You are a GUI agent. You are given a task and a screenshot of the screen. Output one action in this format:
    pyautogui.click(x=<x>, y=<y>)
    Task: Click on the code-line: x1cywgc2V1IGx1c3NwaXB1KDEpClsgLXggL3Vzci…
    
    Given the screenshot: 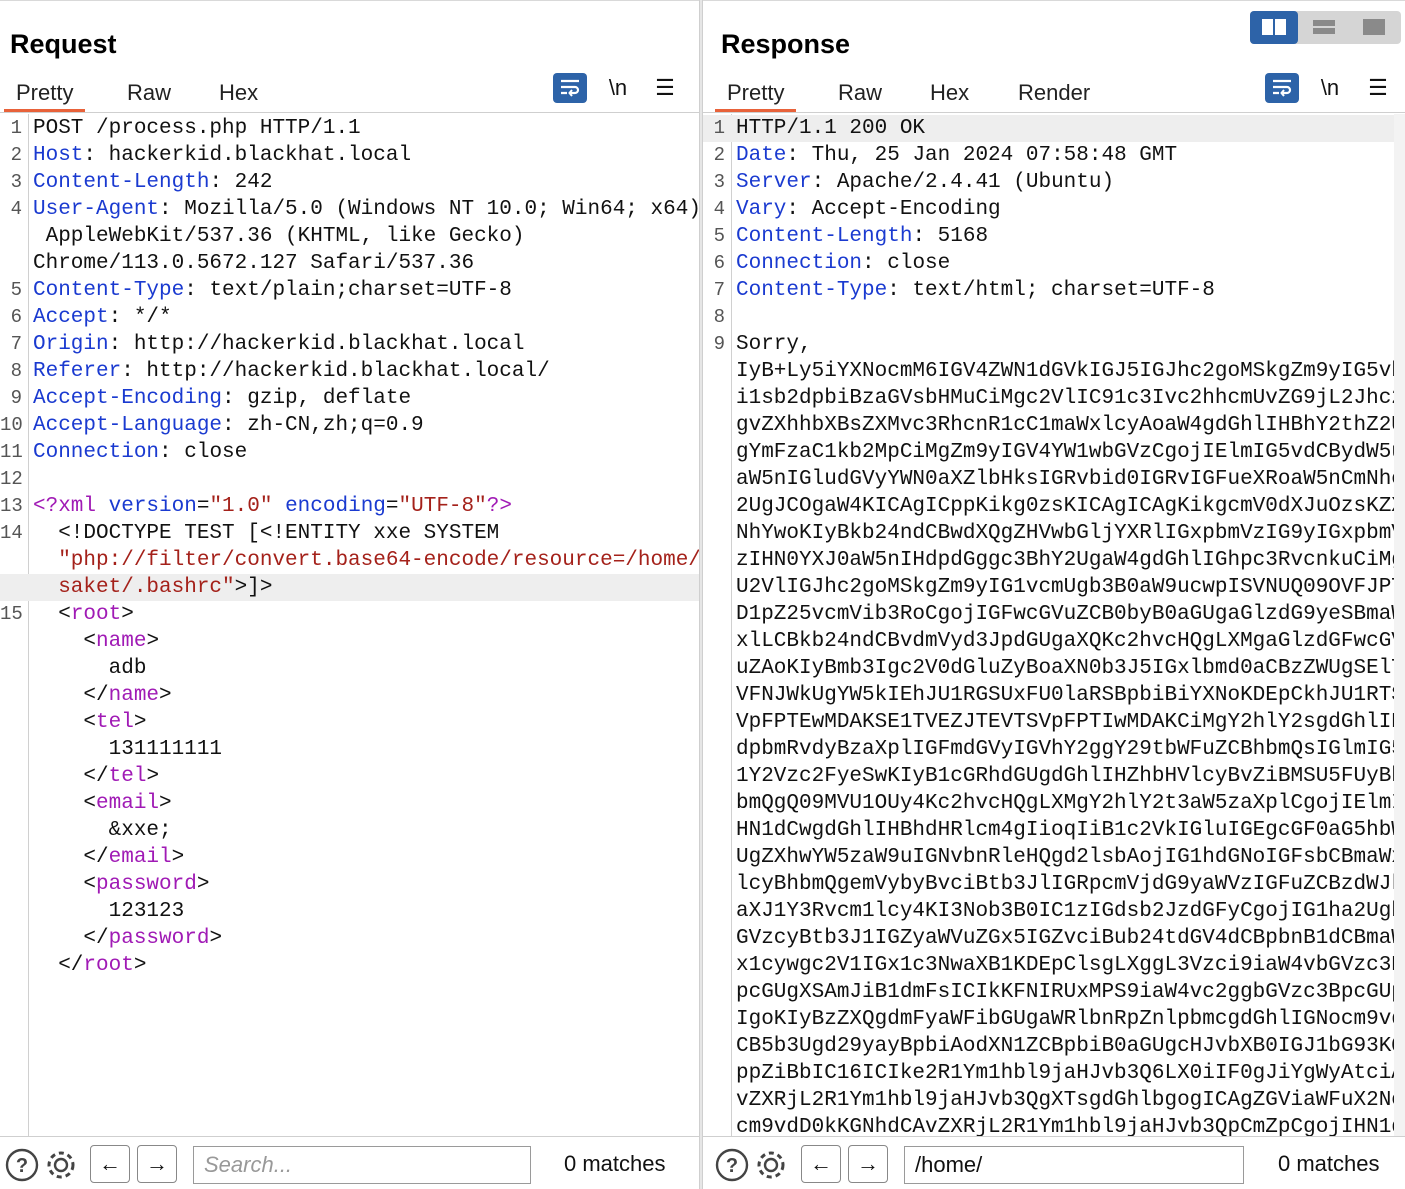 What is the action you would take?
    pyautogui.click(x=1054, y=965)
    